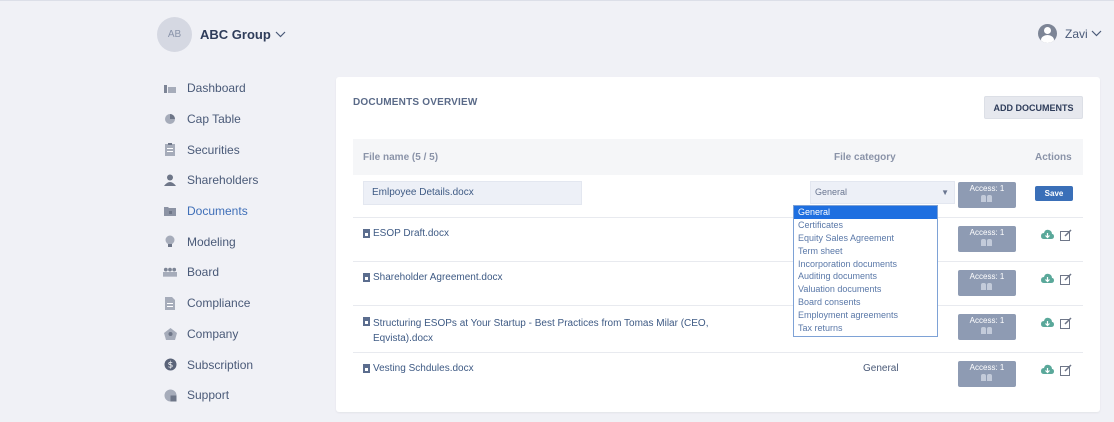 The height and width of the screenshot is (422, 1114). Describe the element at coordinates (214, 119) in the screenshot. I see `sidebar-item-label: Cap Table` at that location.